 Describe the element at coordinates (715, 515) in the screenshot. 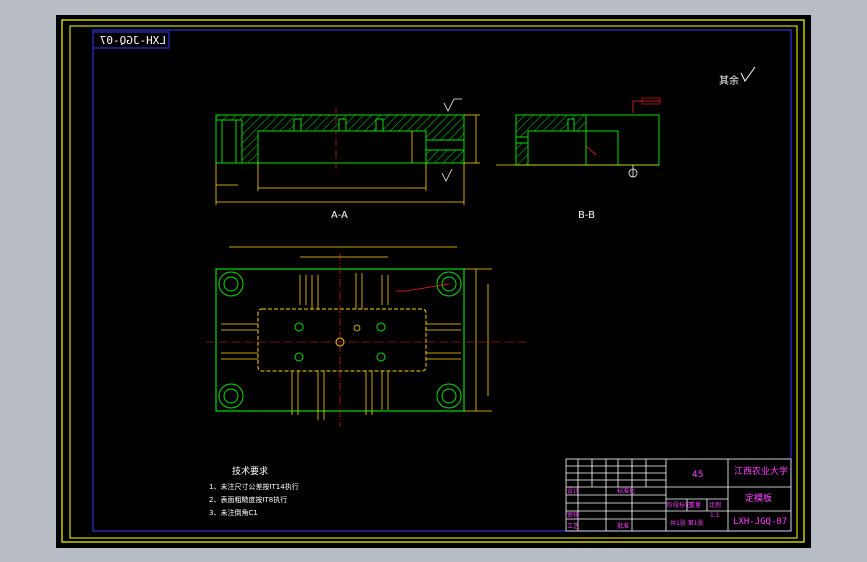

I see `title-block-scale: 1:1` at that location.